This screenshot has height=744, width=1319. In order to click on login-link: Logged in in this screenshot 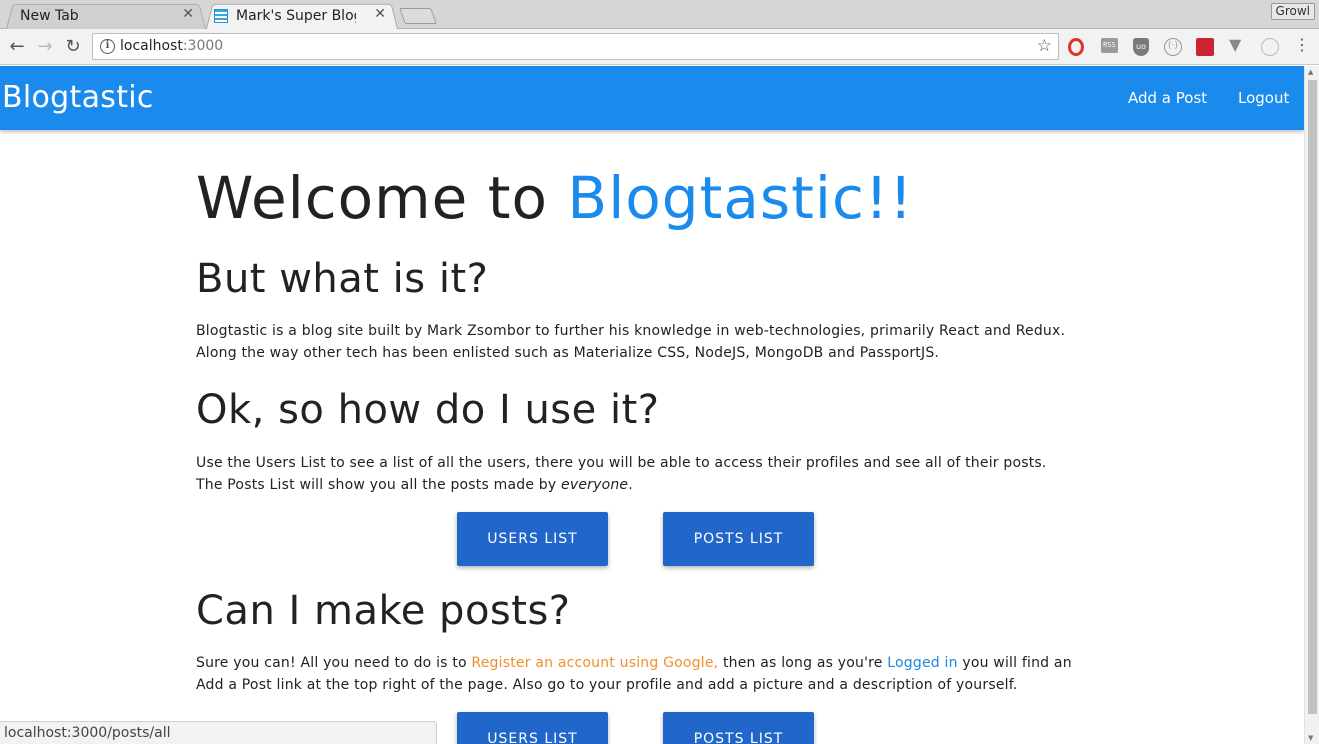, I will do `click(922, 663)`.